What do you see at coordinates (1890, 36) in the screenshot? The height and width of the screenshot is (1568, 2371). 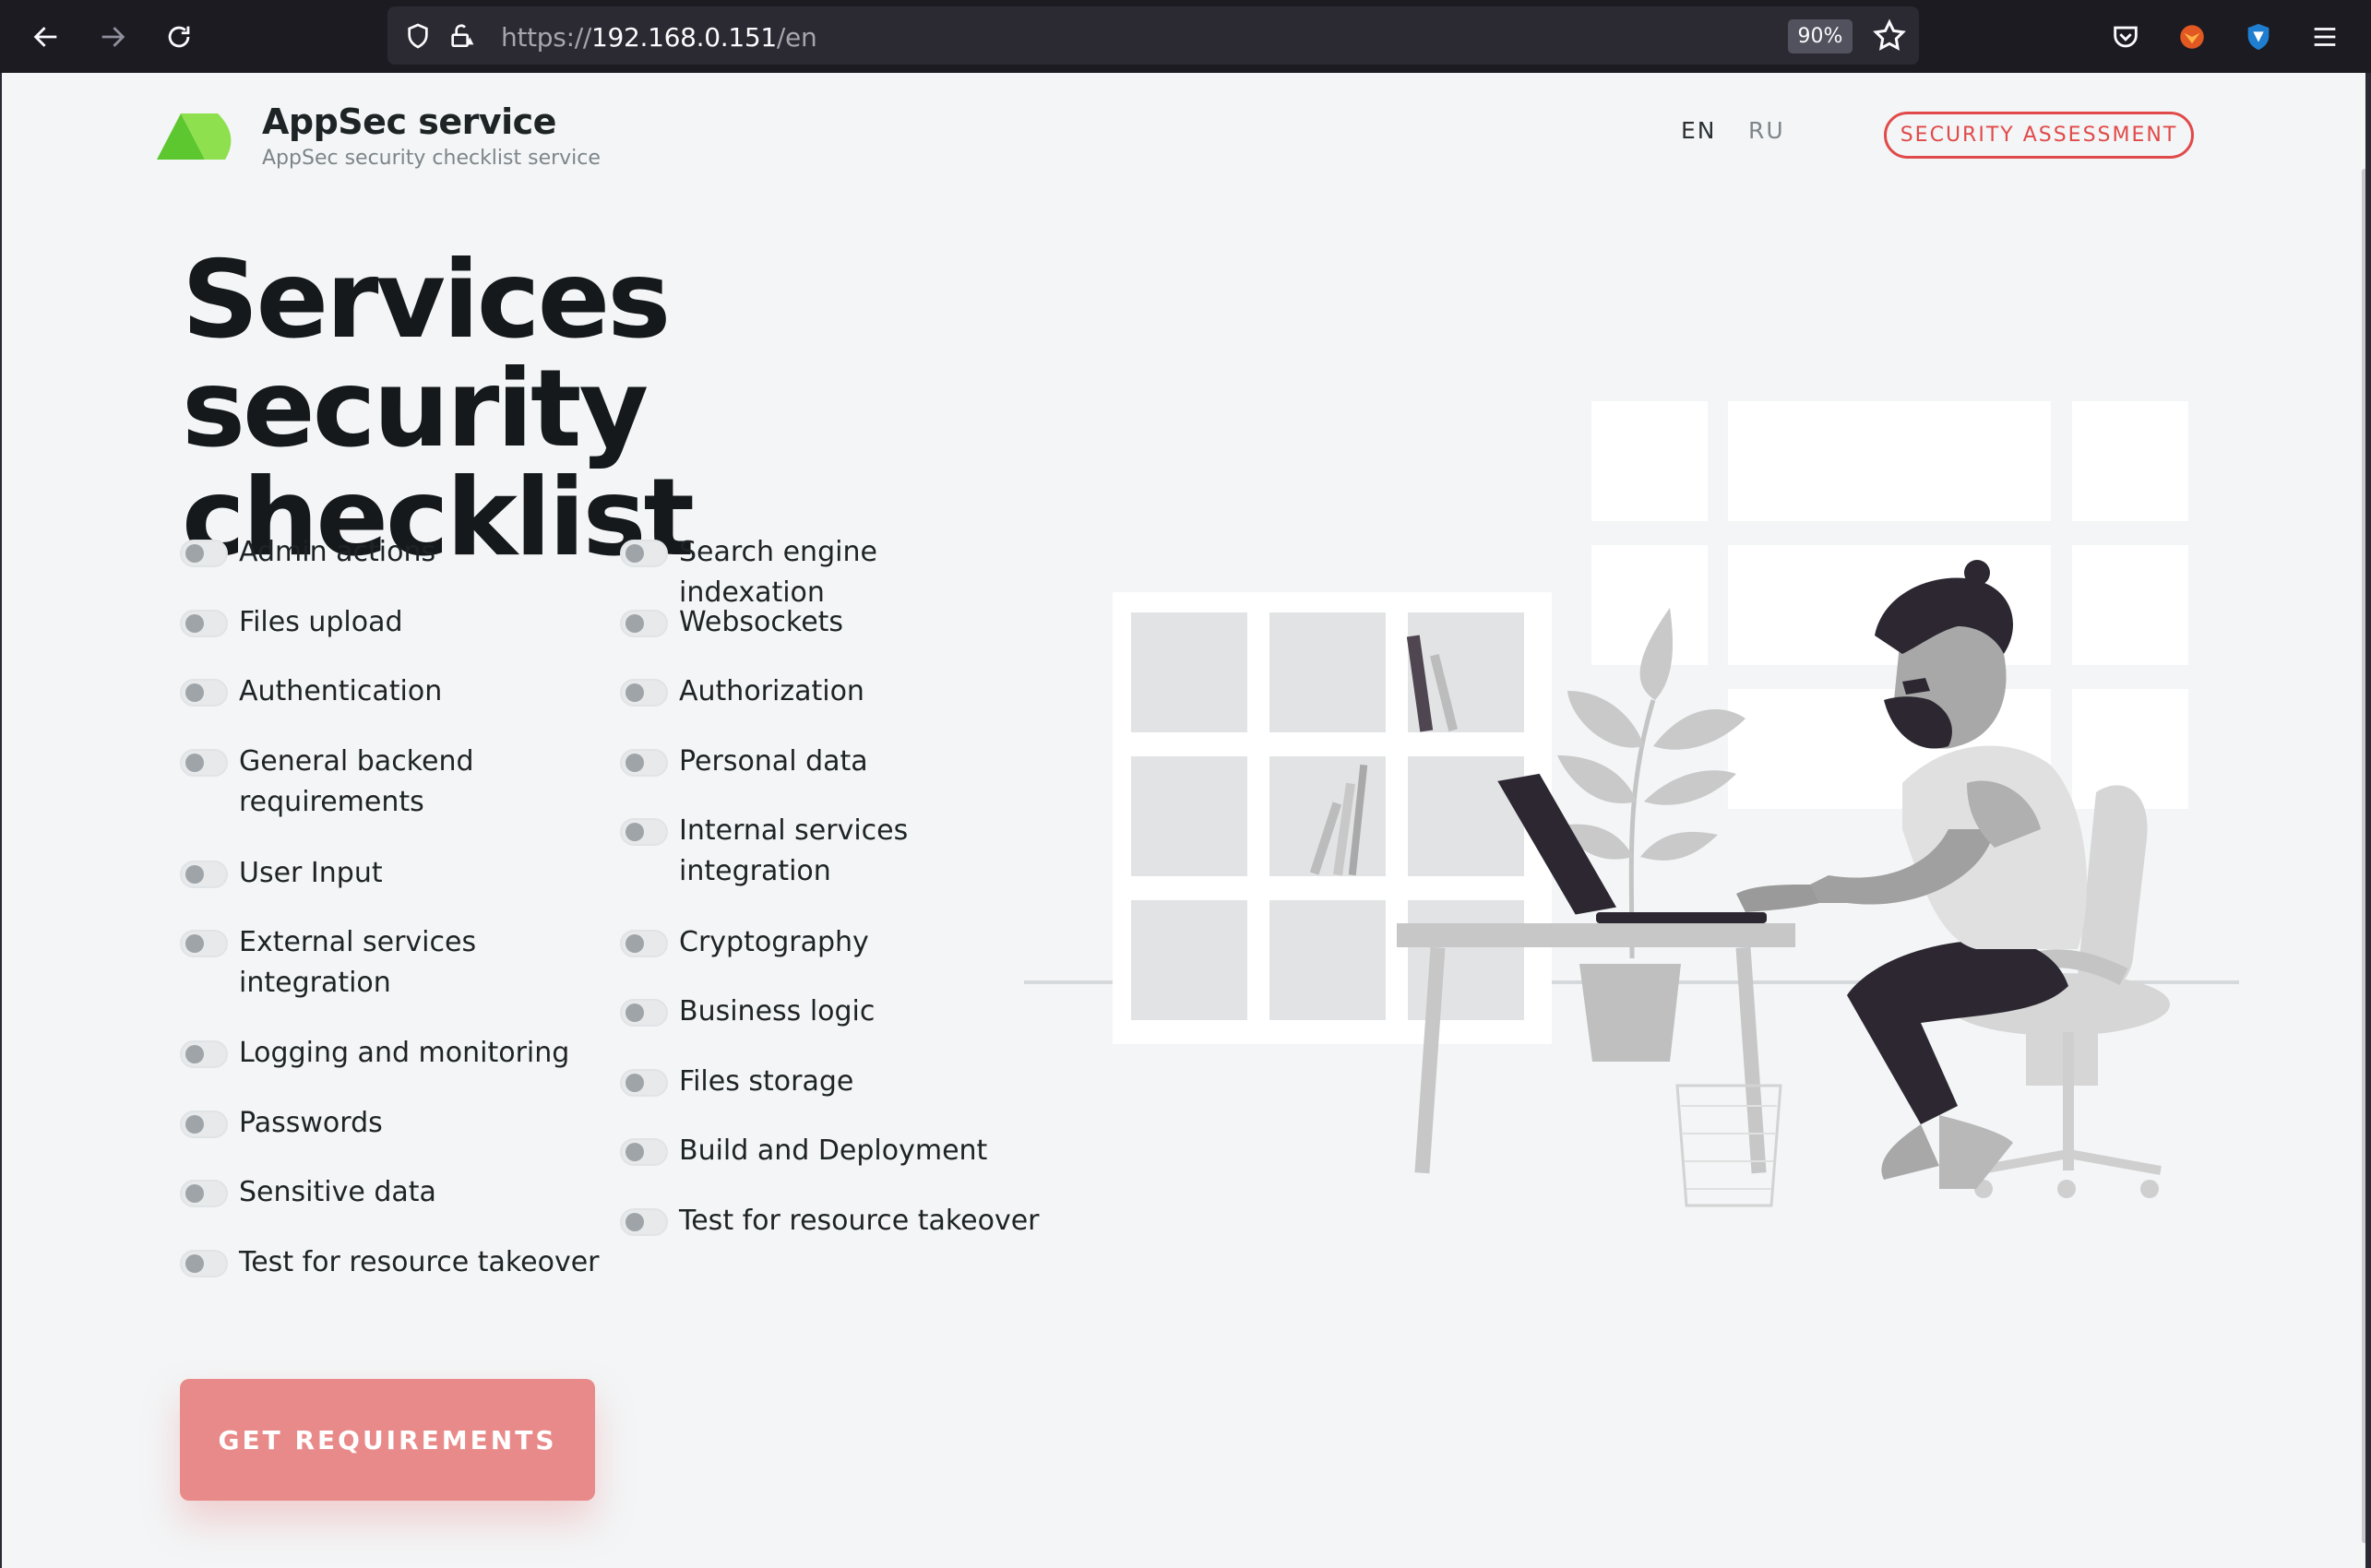 I see `bookmark-star-icon` at bounding box center [1890, 36].